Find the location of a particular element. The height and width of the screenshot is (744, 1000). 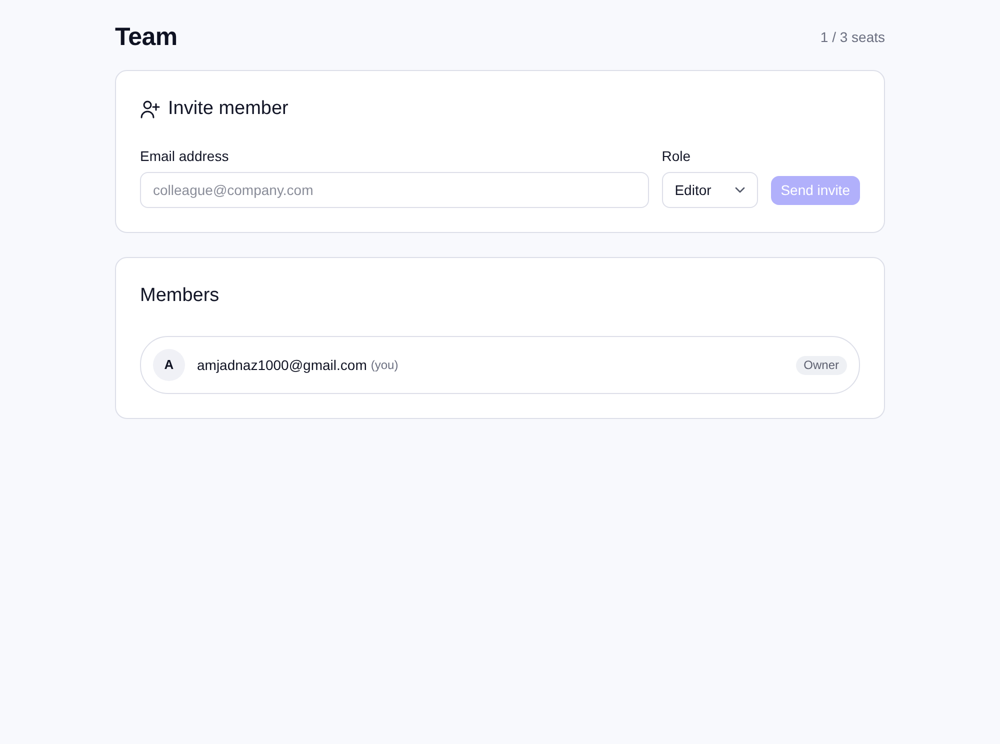

page-title: Team is located at coordinates (146, 37).